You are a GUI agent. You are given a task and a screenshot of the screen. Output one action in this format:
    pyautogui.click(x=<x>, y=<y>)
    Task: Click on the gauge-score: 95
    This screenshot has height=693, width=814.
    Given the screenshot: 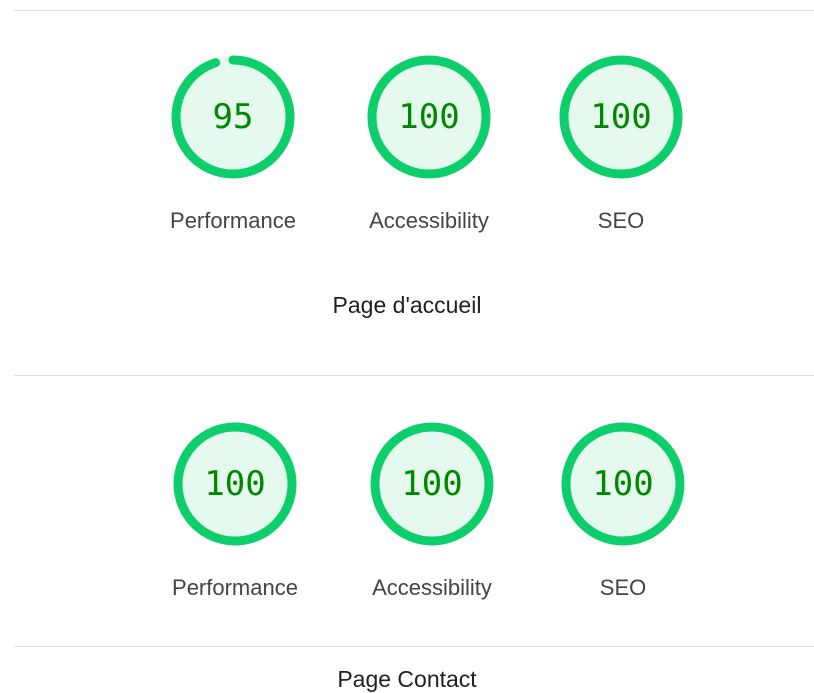 What is the action you would take?
    pyautogui.click(x=233, y=117)
    